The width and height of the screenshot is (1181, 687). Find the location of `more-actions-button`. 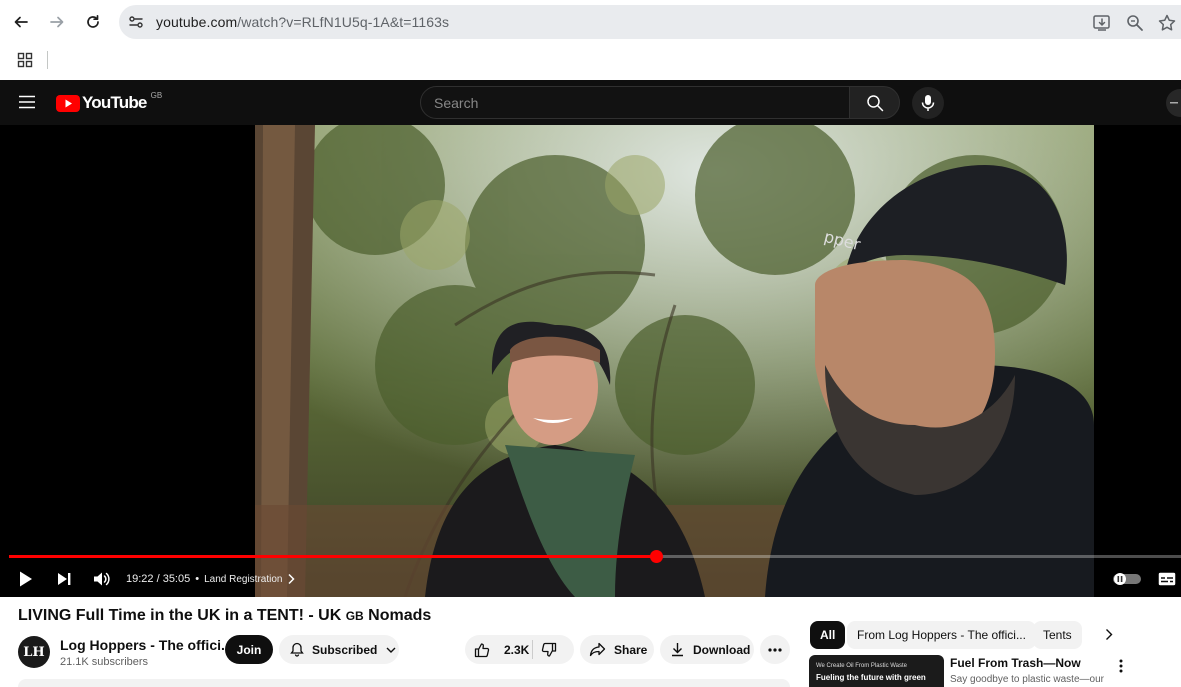

more-actions-button is located at coordinates (775, 649).